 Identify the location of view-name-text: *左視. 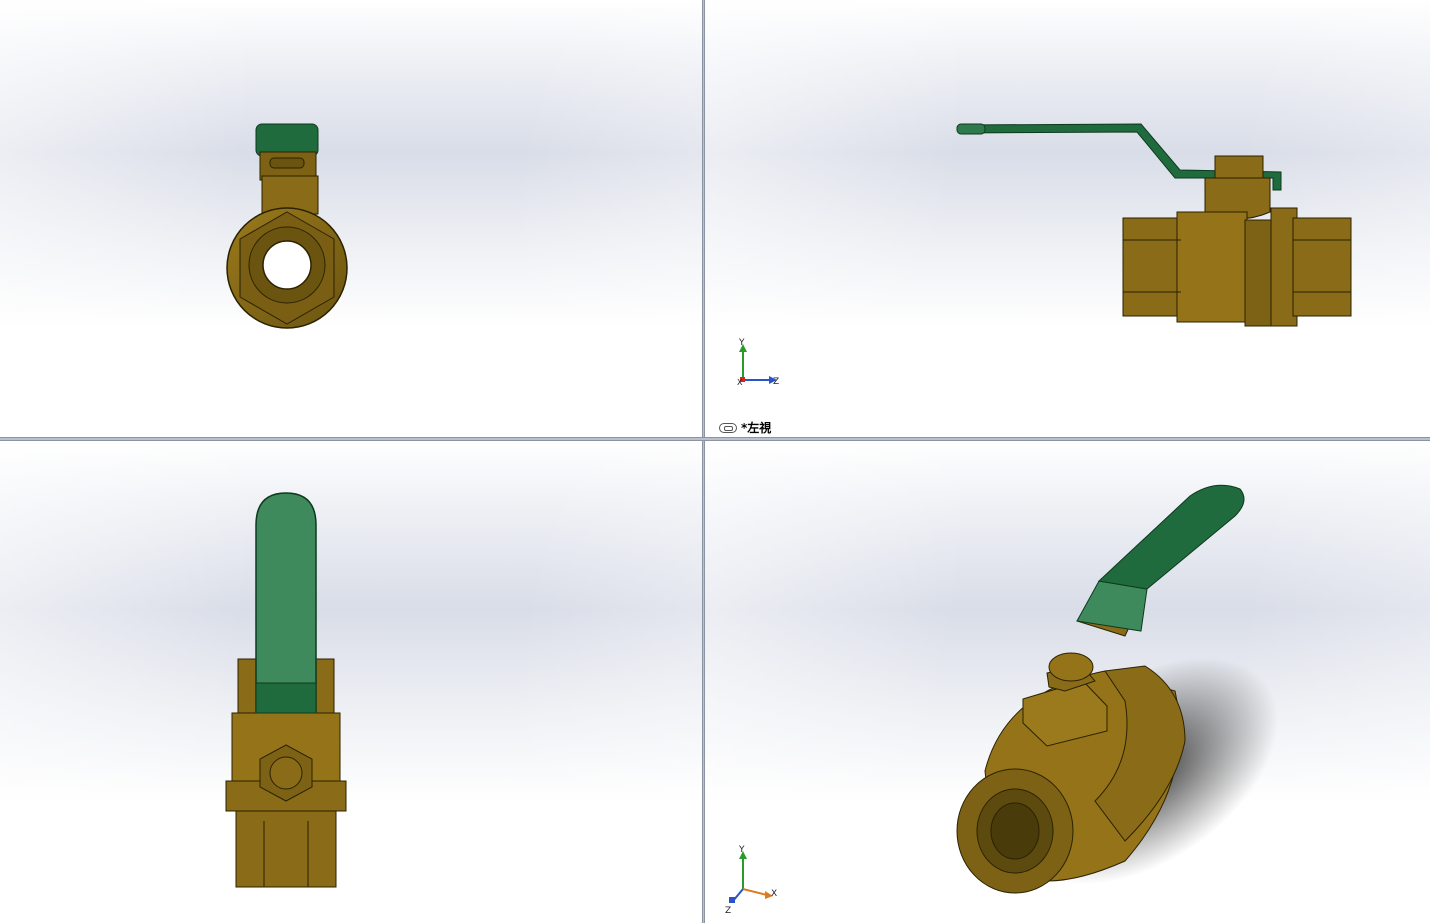
(756, 428).